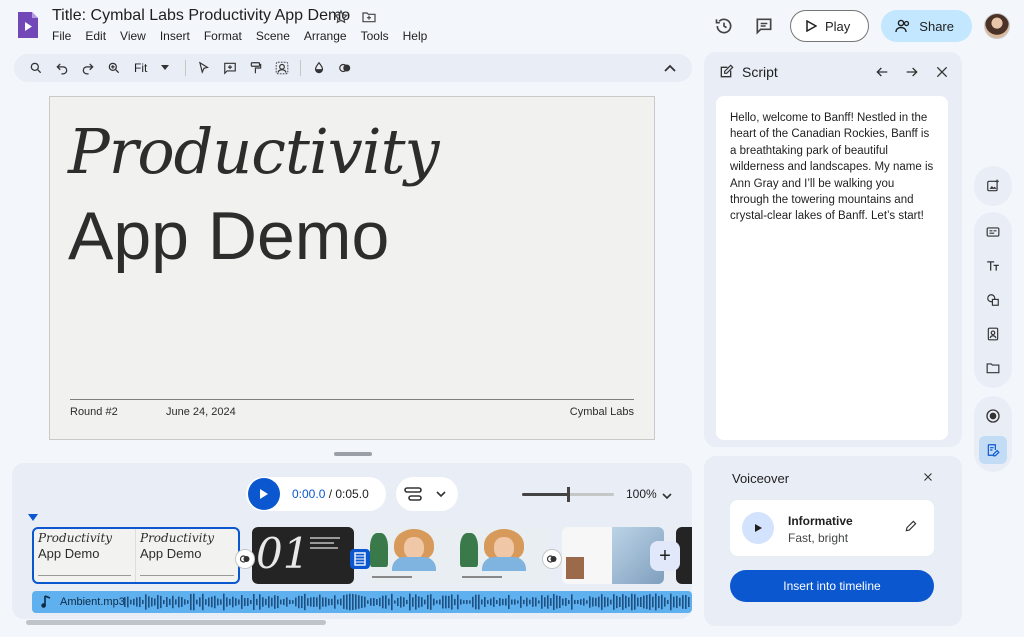 The image size is (1024, 637). I want to click on share-button-label: Share, so click(936, 26).